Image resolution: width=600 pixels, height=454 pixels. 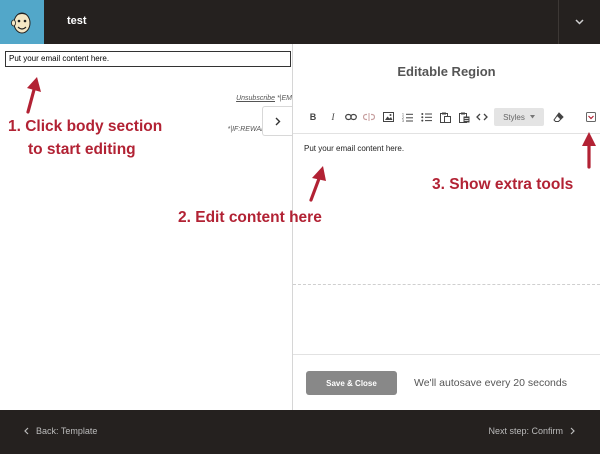 What do you see at coordinates (558, 117) in the screenshot?
I see `clear-format-icon` at bounding box center [558, 117].